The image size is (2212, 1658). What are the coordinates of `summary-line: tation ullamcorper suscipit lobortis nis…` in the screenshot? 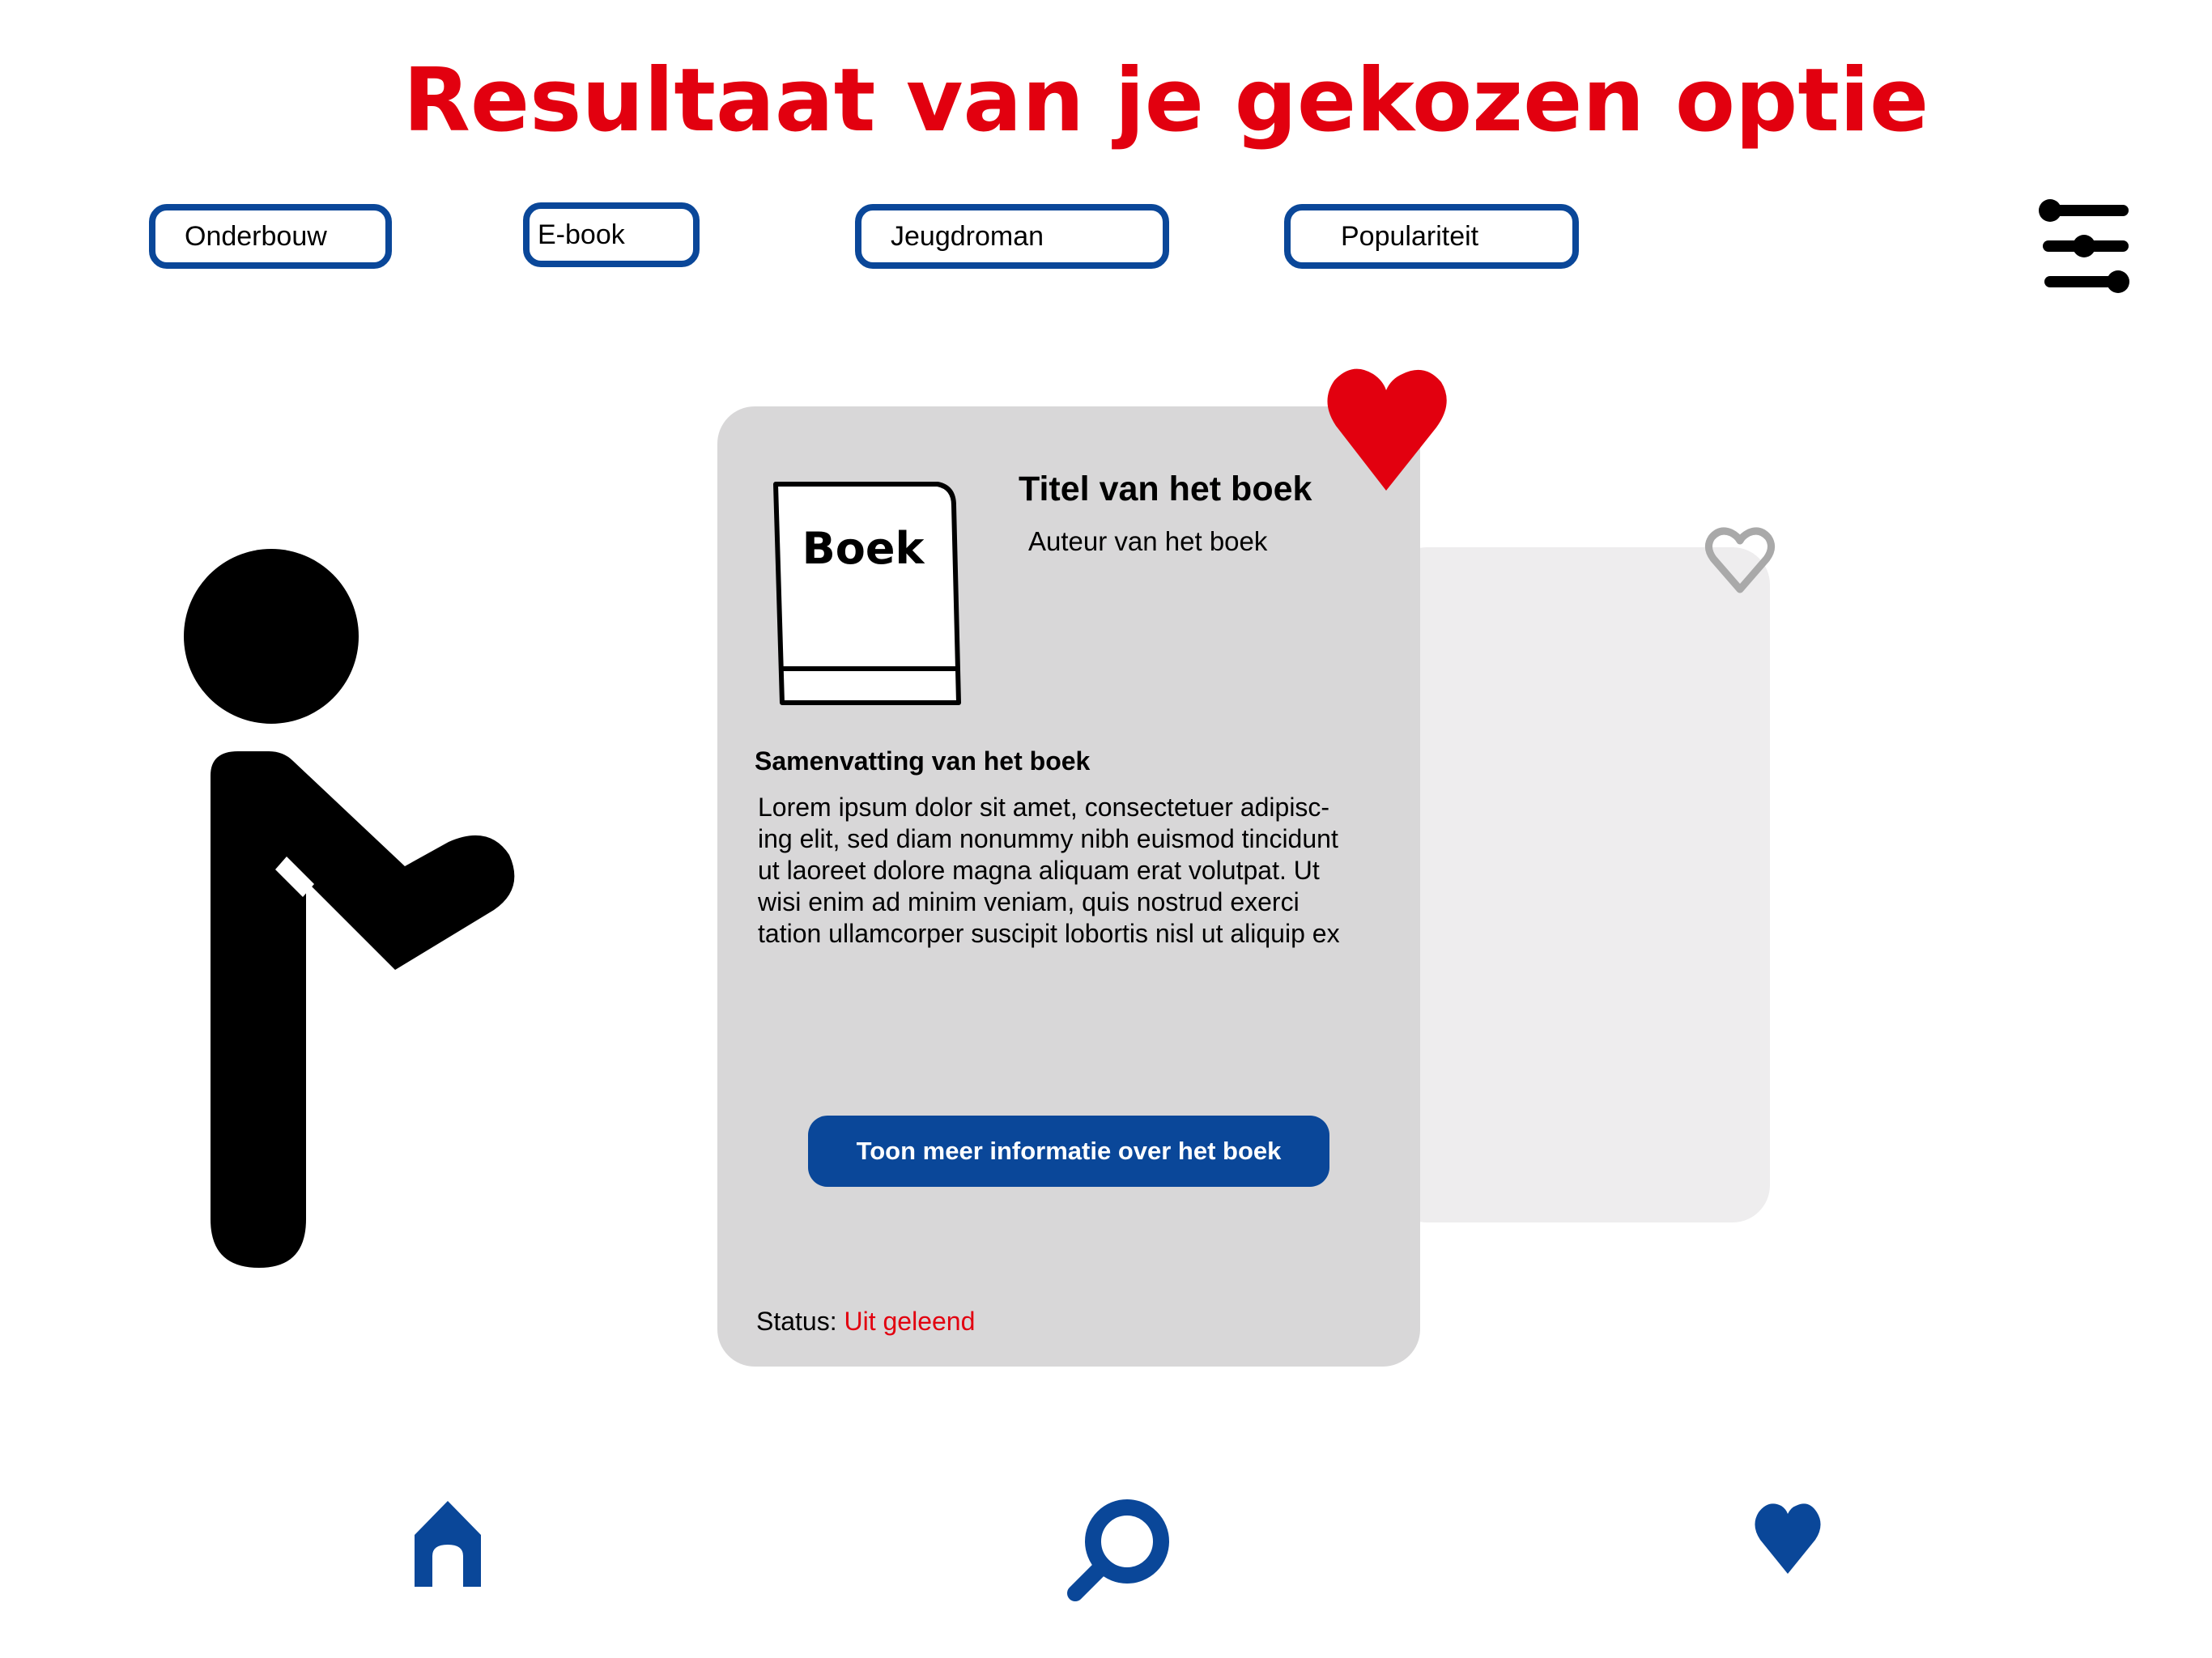 It's located at (1049, 933).